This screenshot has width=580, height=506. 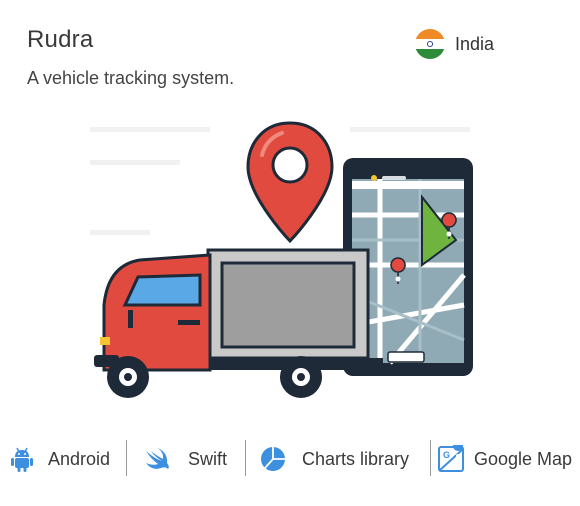 I want to click on tech-item-android: Android, so click(x=59, y=459).